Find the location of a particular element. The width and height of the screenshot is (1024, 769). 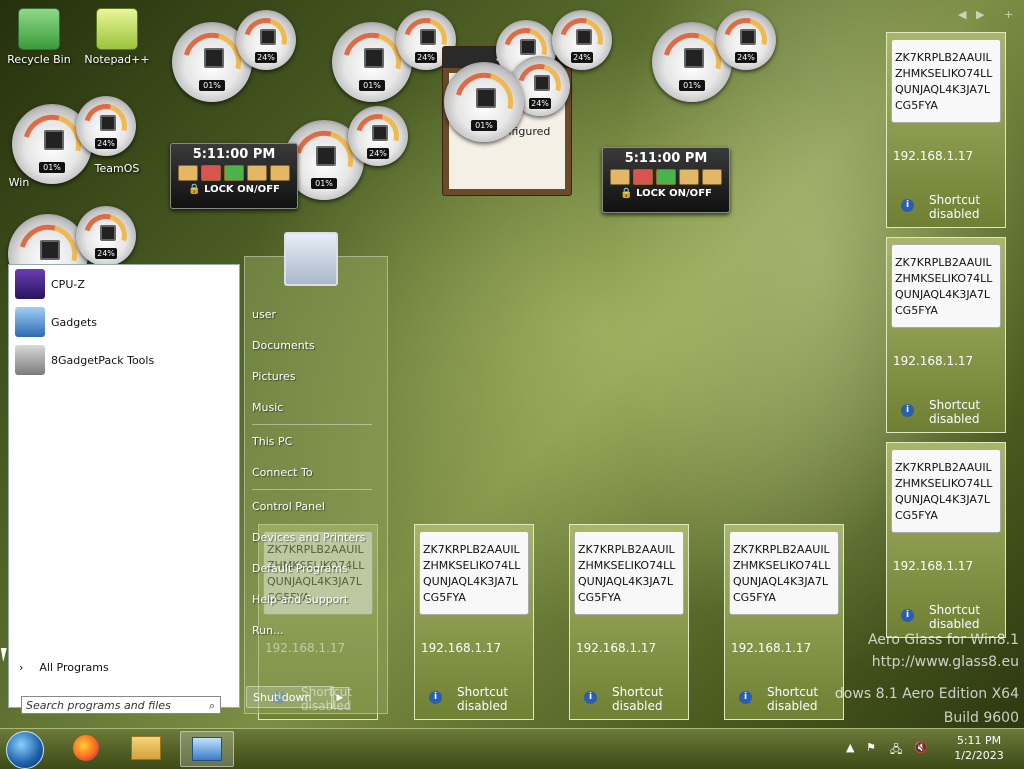

divider is located at coordinates (312, 424).